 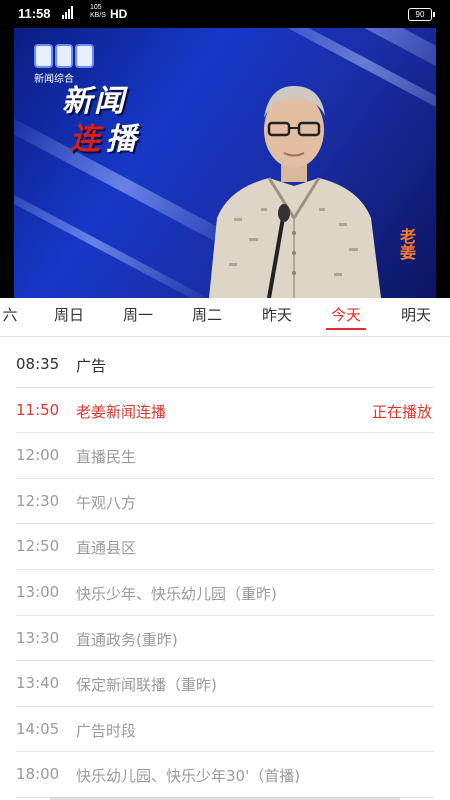 I want to click on signature: 老姜, so click(x=406, y=244).